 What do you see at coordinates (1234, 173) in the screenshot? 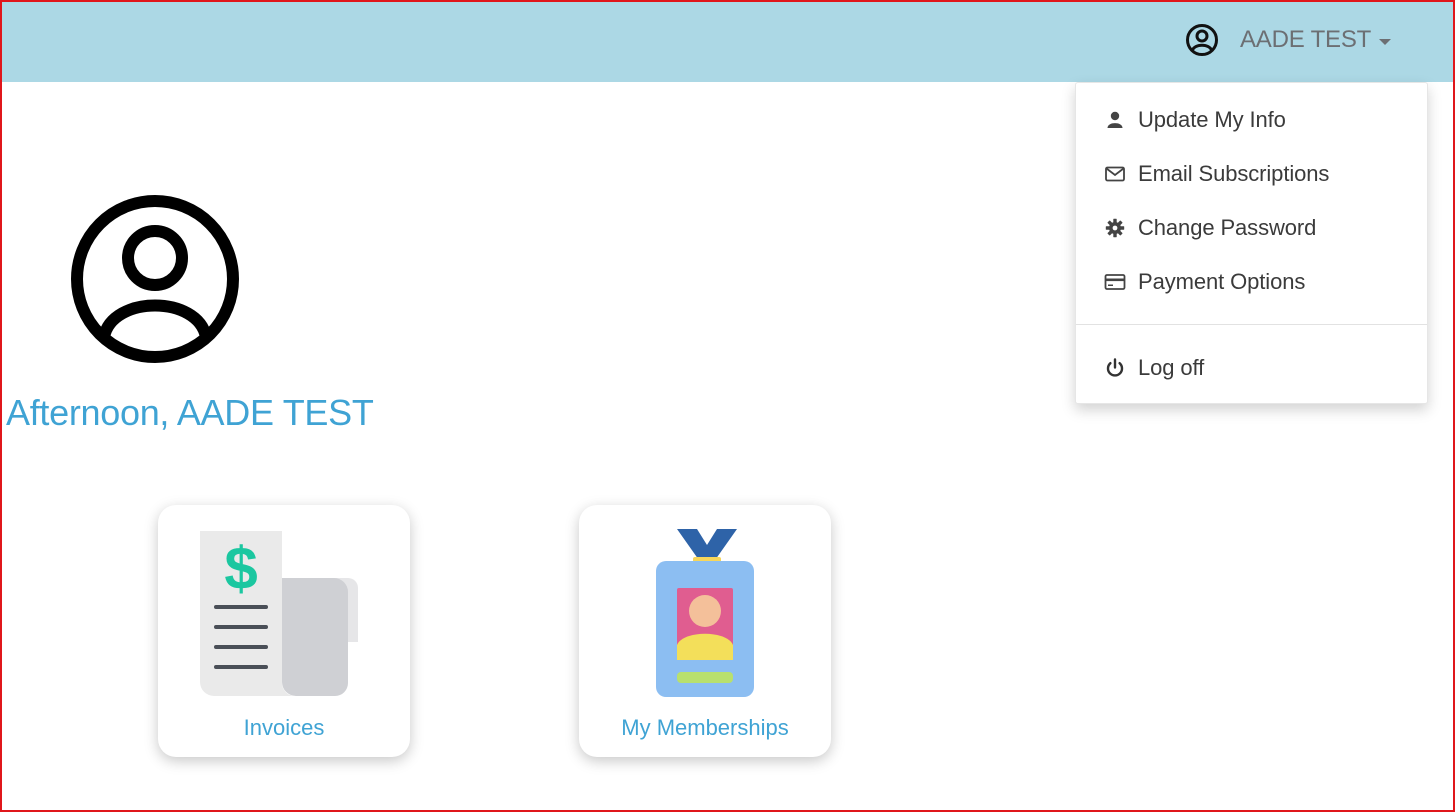
I see `menu-item-label: Email Subscriptions` at bounding box center [1234, 173].